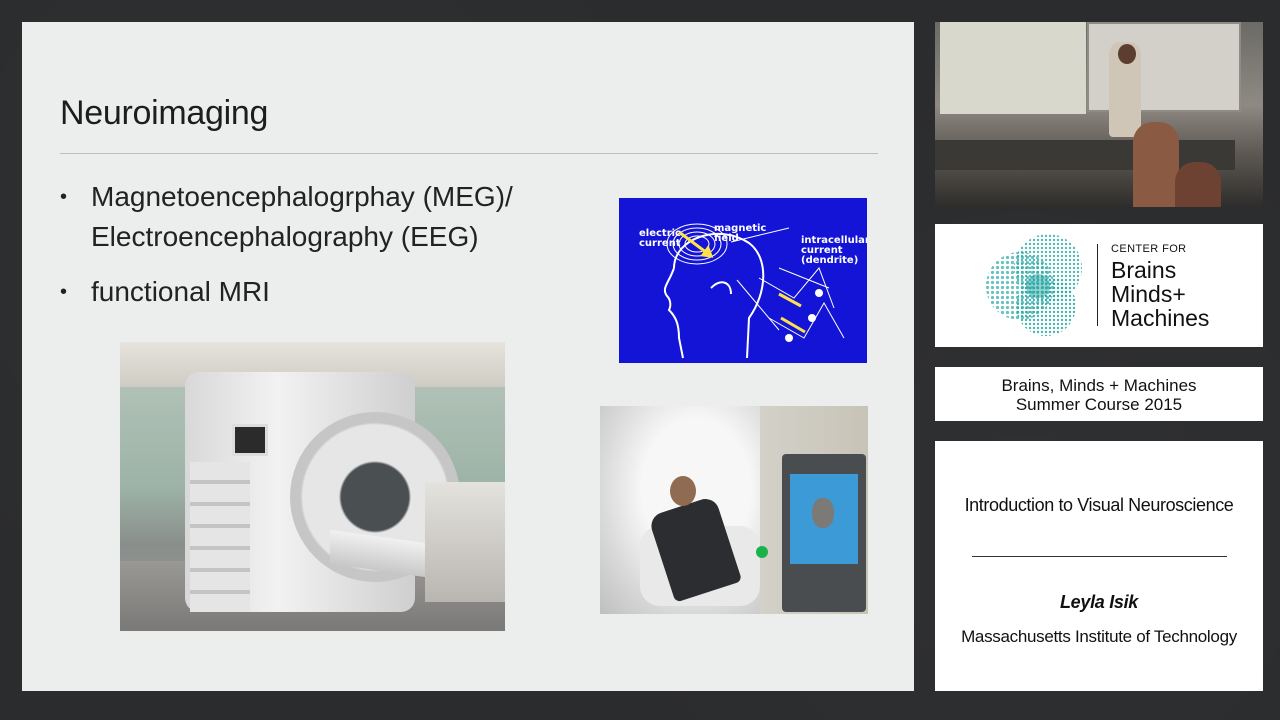 Image resolution: width=1280 pixels, height=720 pixels. I want to click on label-line: (dendrite), so click(830, 260).